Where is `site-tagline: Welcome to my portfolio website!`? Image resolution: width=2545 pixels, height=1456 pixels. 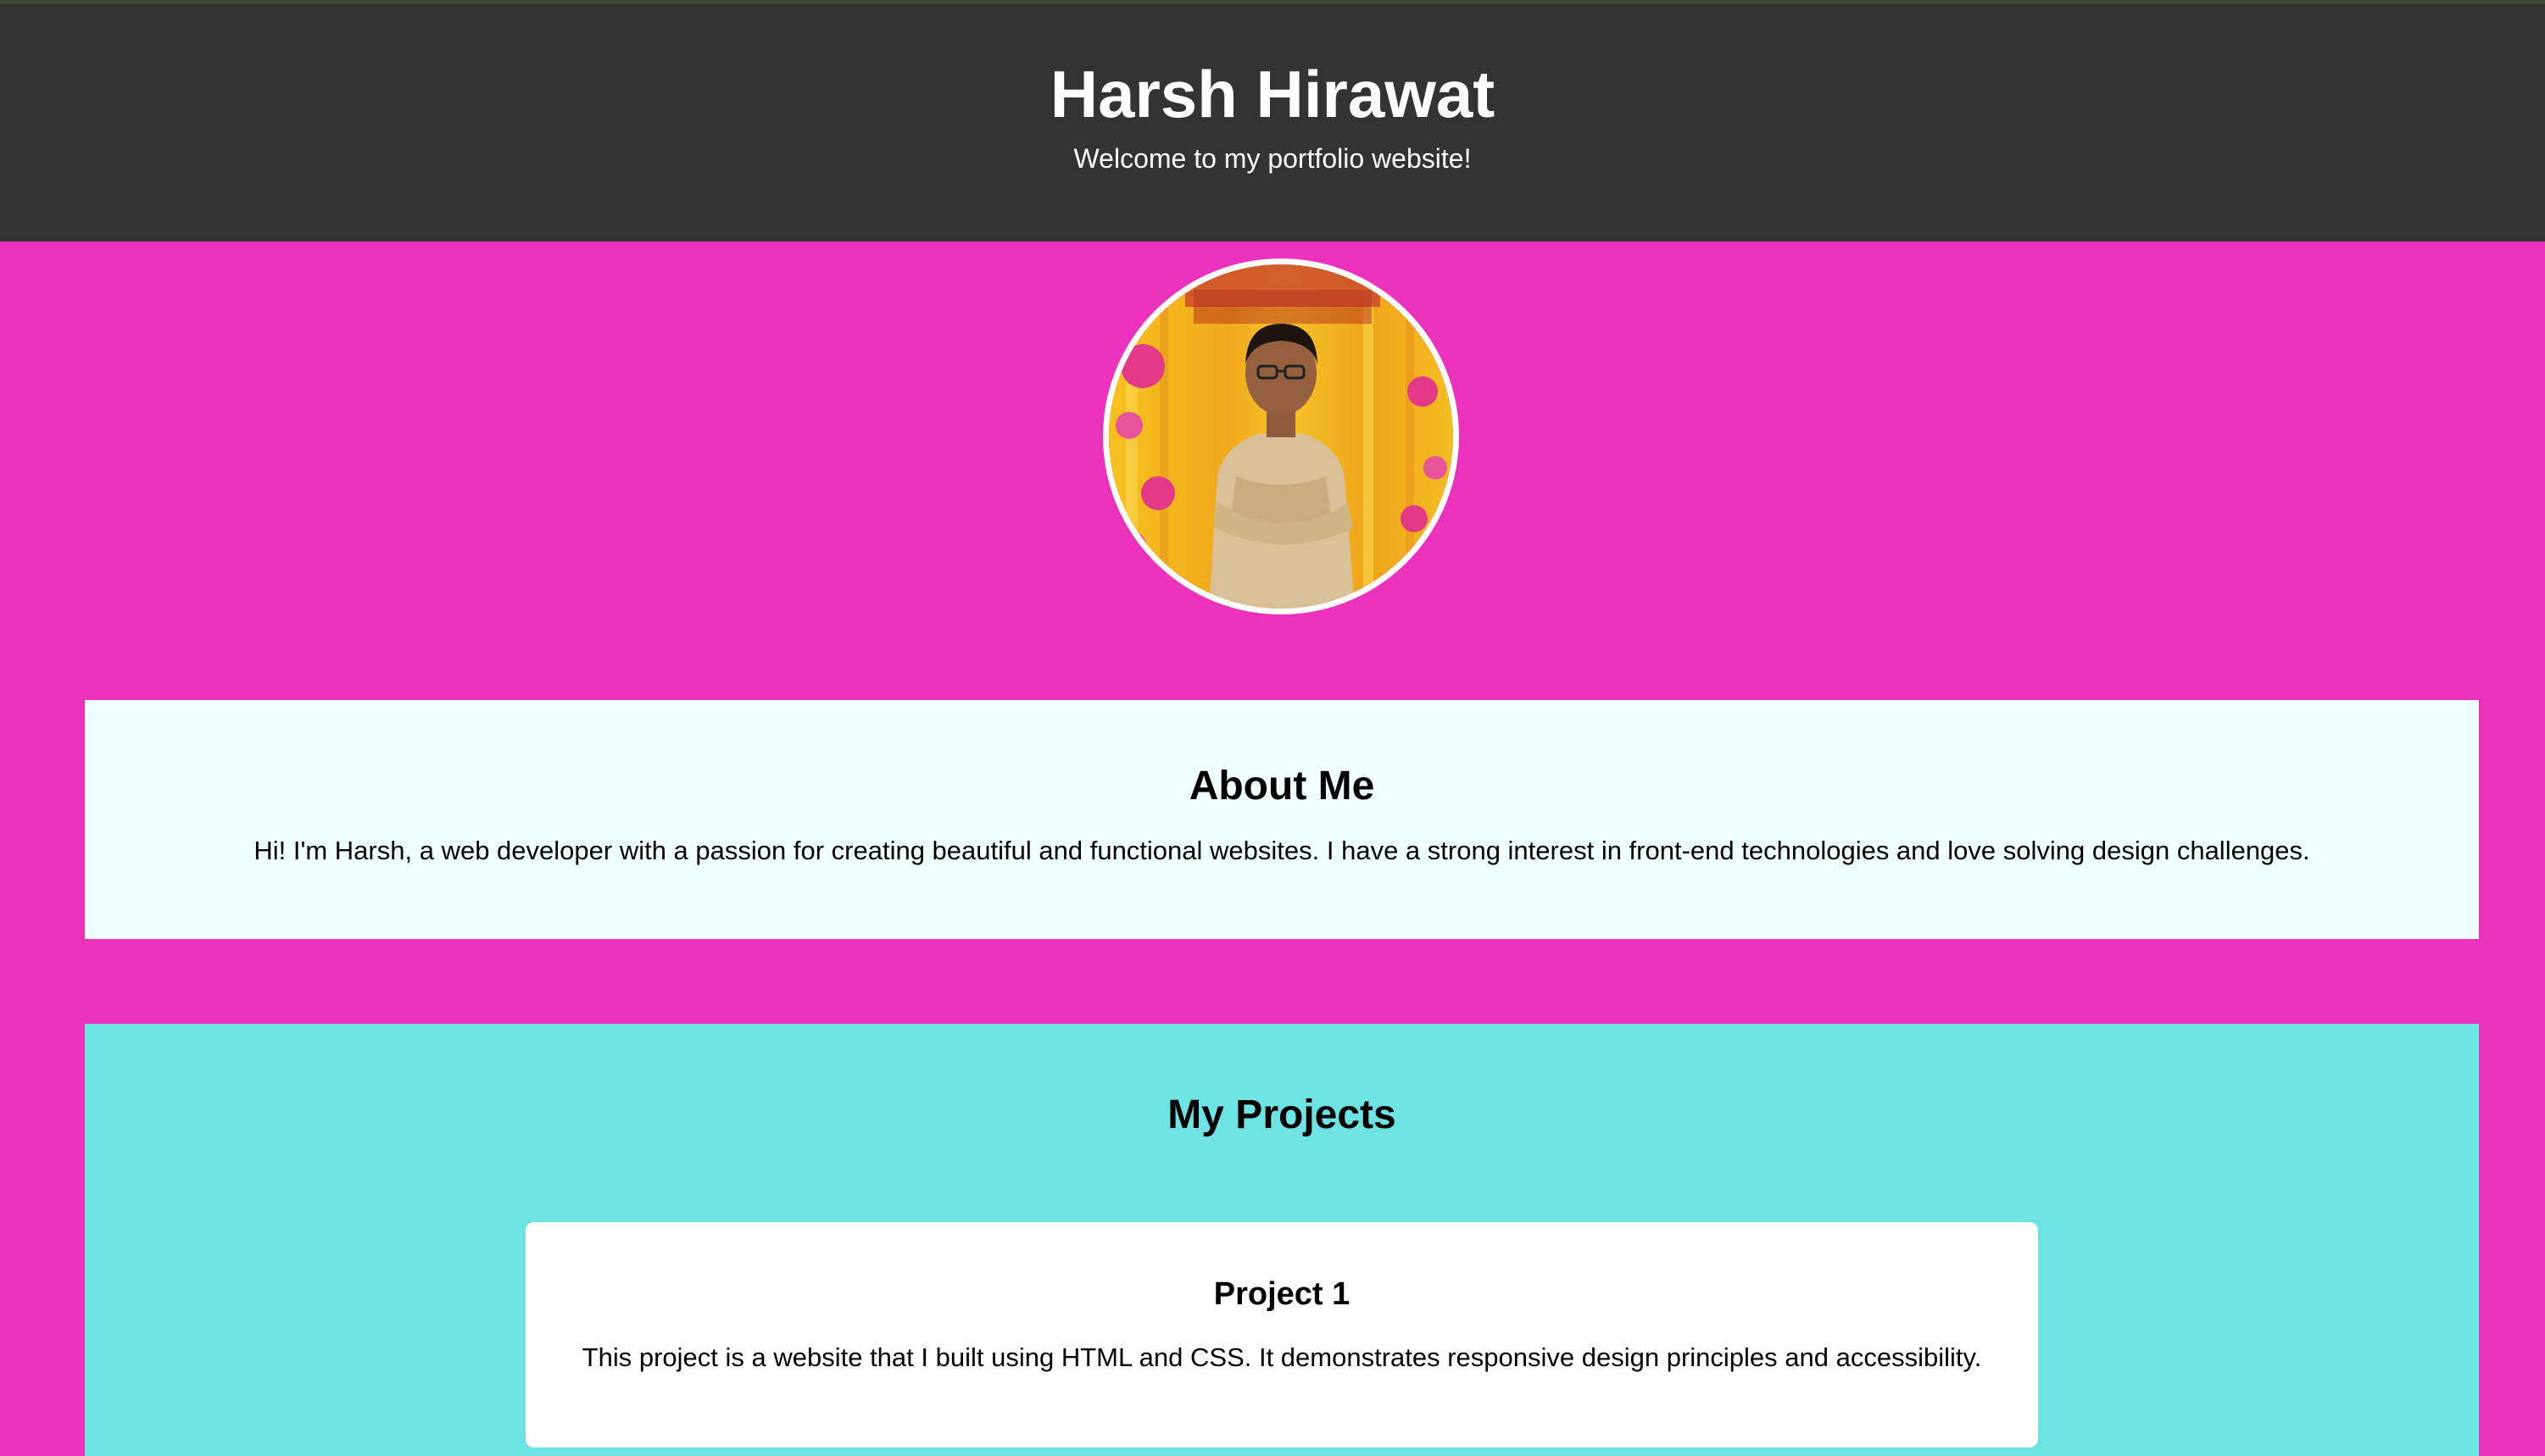 site-tagline: Welcome to my portfolio website! is located at coordinates (1272, 158).